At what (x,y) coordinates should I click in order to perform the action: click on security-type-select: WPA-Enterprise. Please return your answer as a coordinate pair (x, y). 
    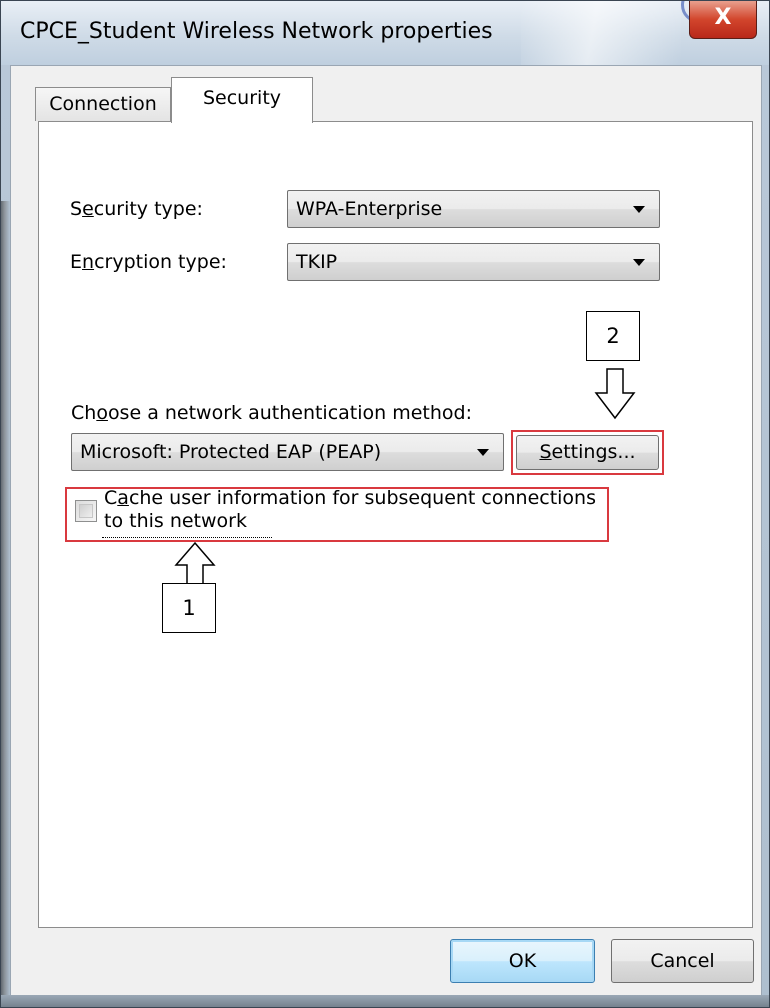
    Looking at the image, I should click on (473, 209).